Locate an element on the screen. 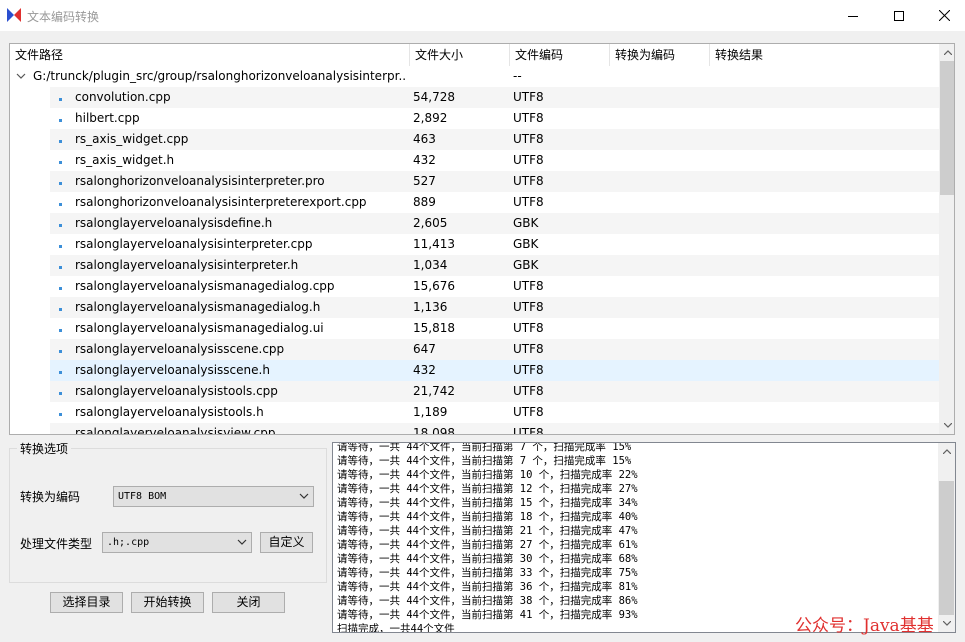 This screenshot has height=642, width=965. close-window-button is located at coordinates (943, 15).